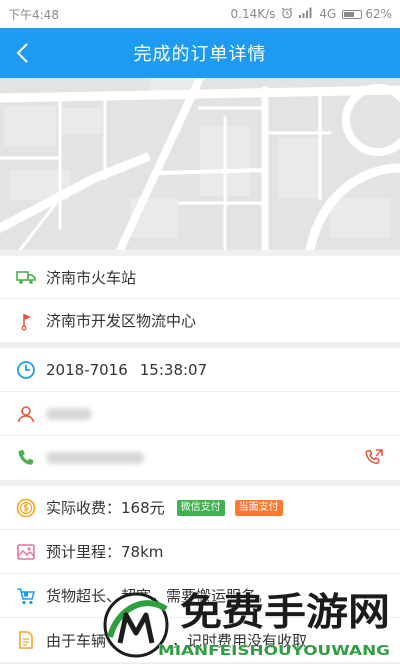 This screenshot has height=664, width=400. I want to click on page-title: 完成的订单详情, so click(200, 54).